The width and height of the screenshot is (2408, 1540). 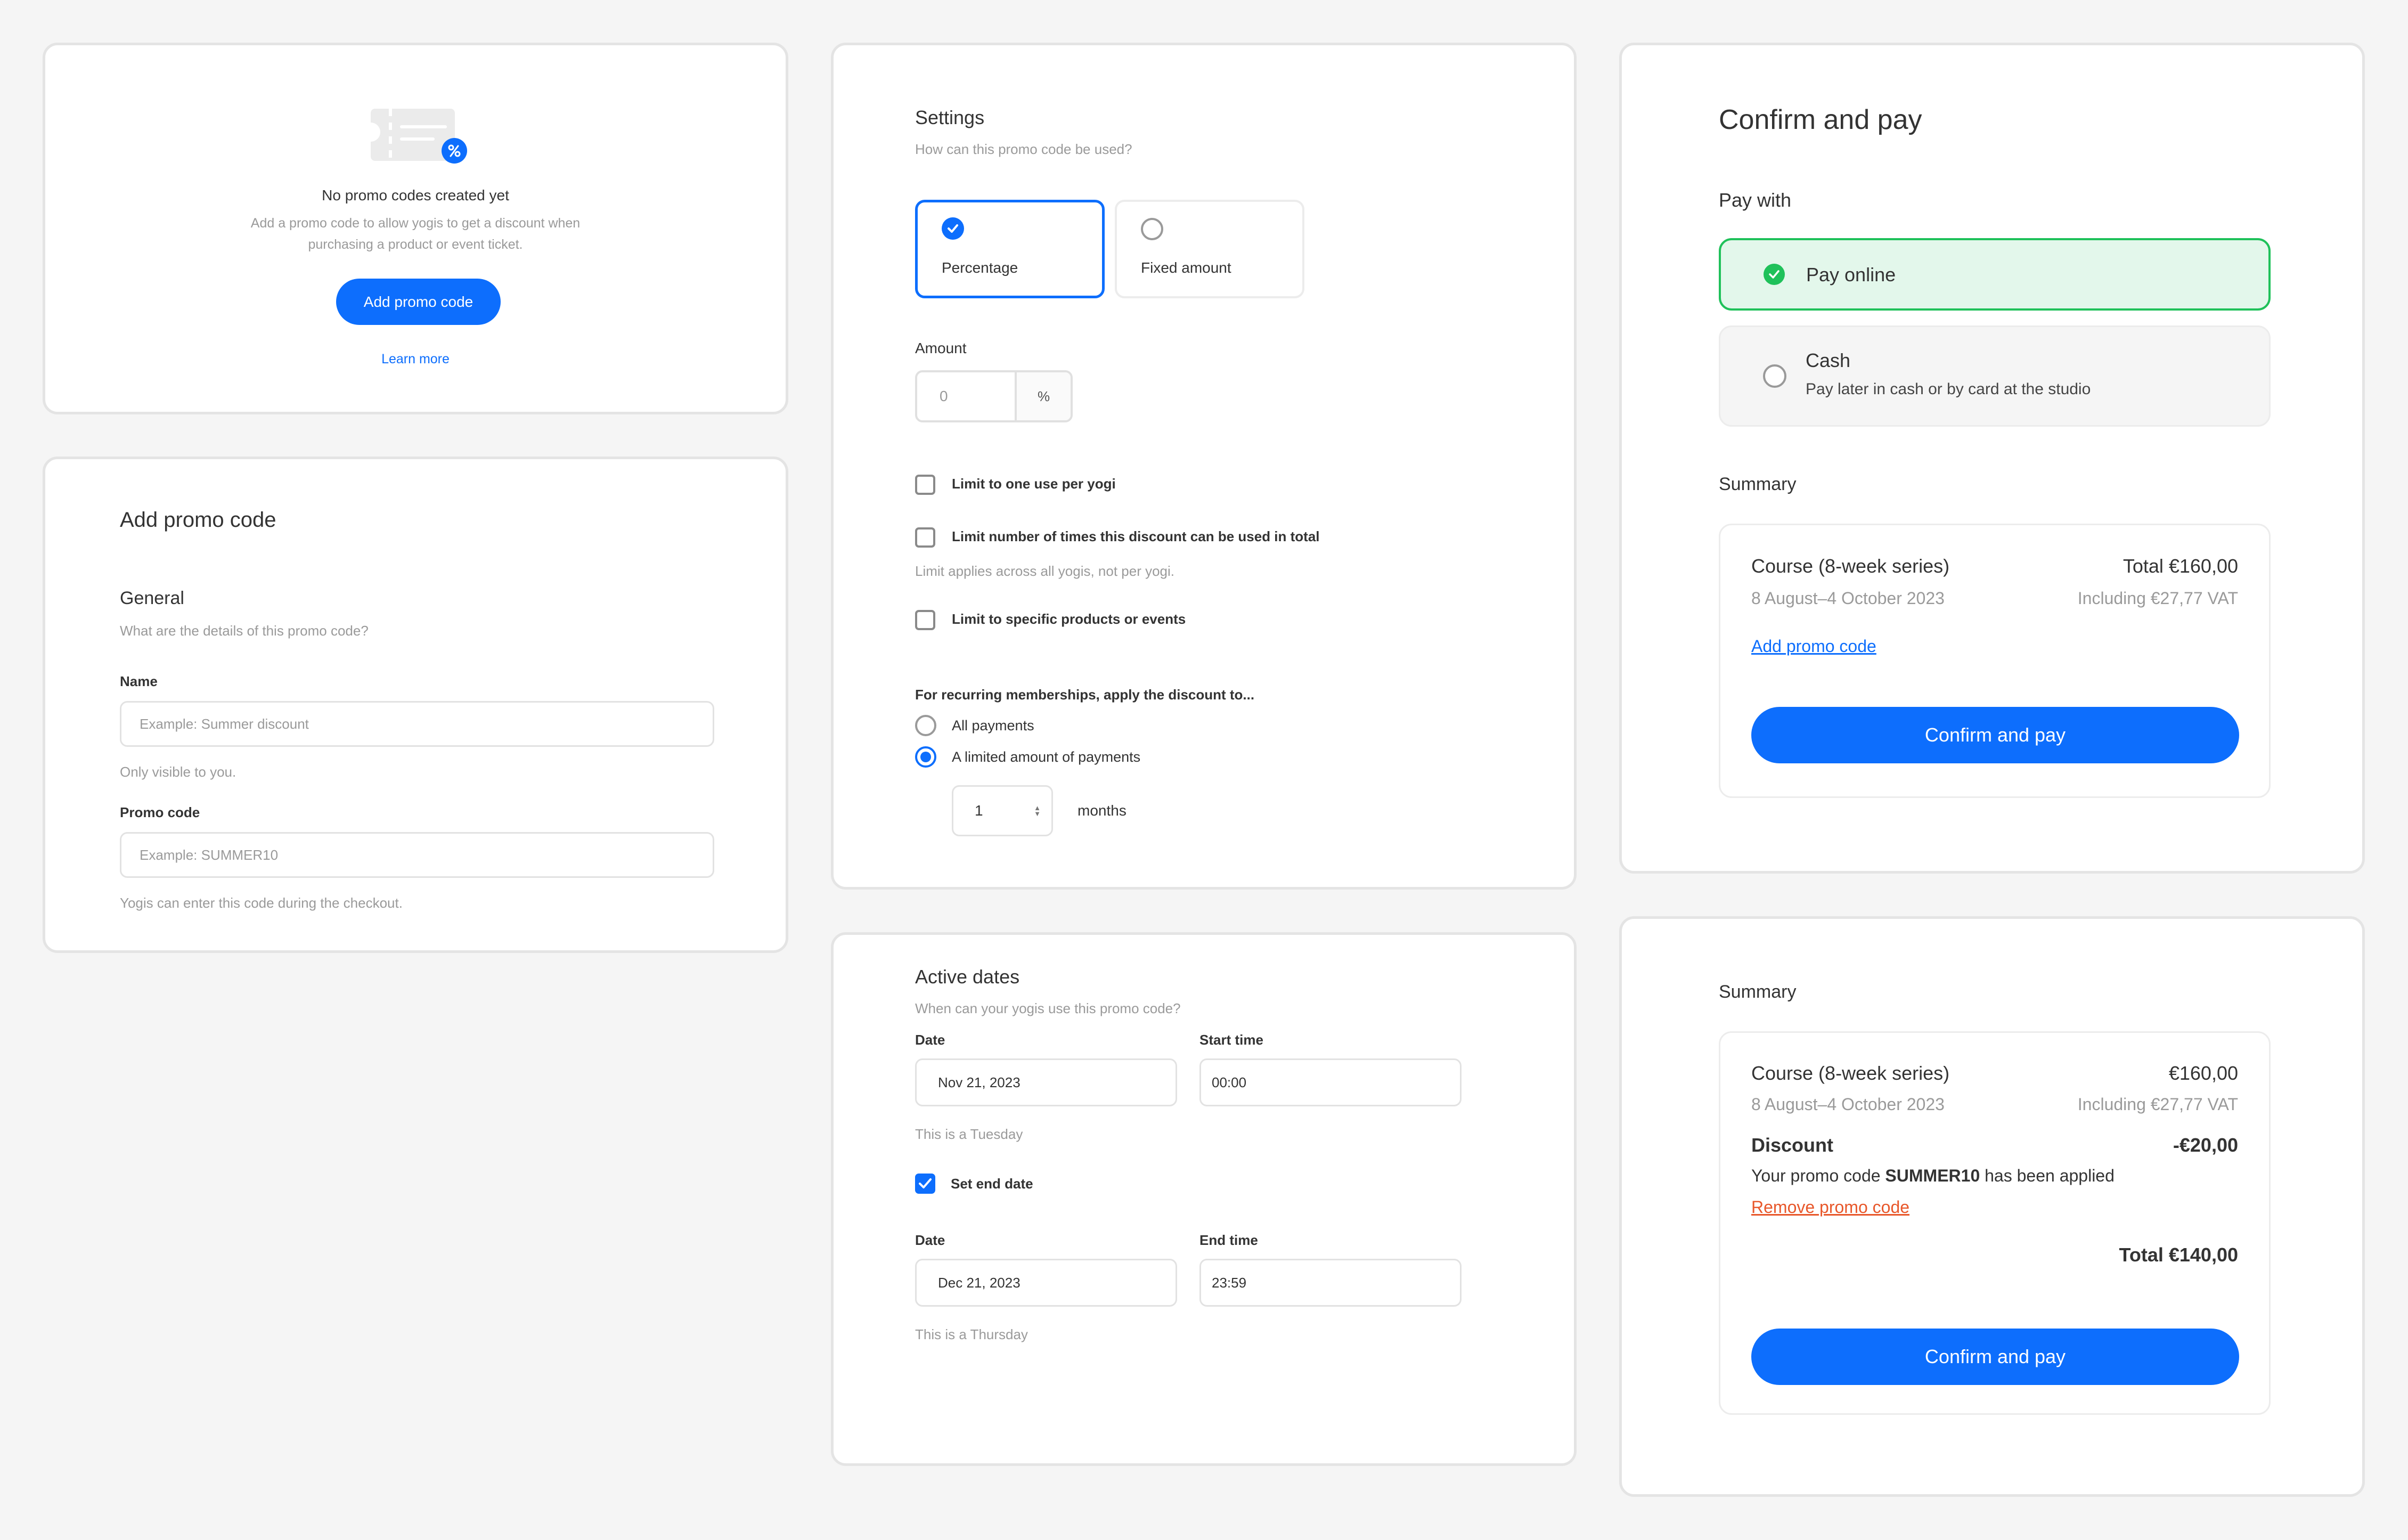 What do you see at coordinates (1814, 646) in the screenshot?
I see `add-promo-code-link: Add promo code` at bounding box center [1814, 646].